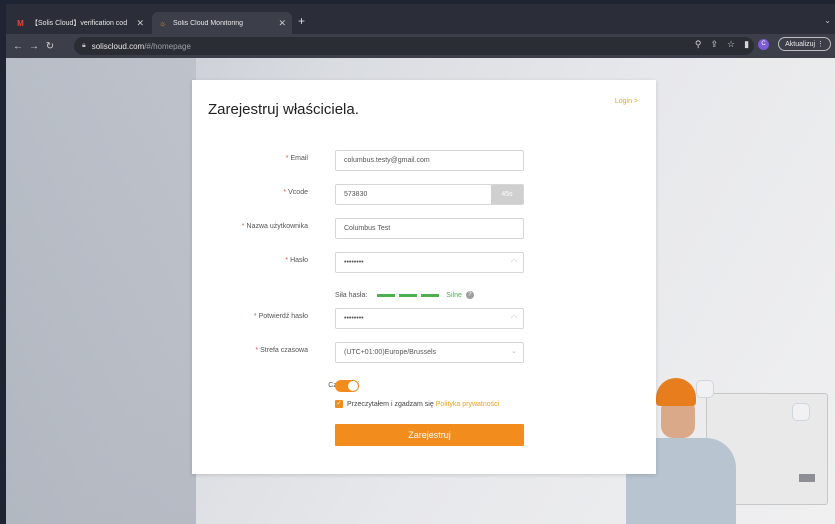 The image size is (835, 524). Describe the element at coordinates (469, 295) in the screenshot. I see `help-icon: ?` at that location.